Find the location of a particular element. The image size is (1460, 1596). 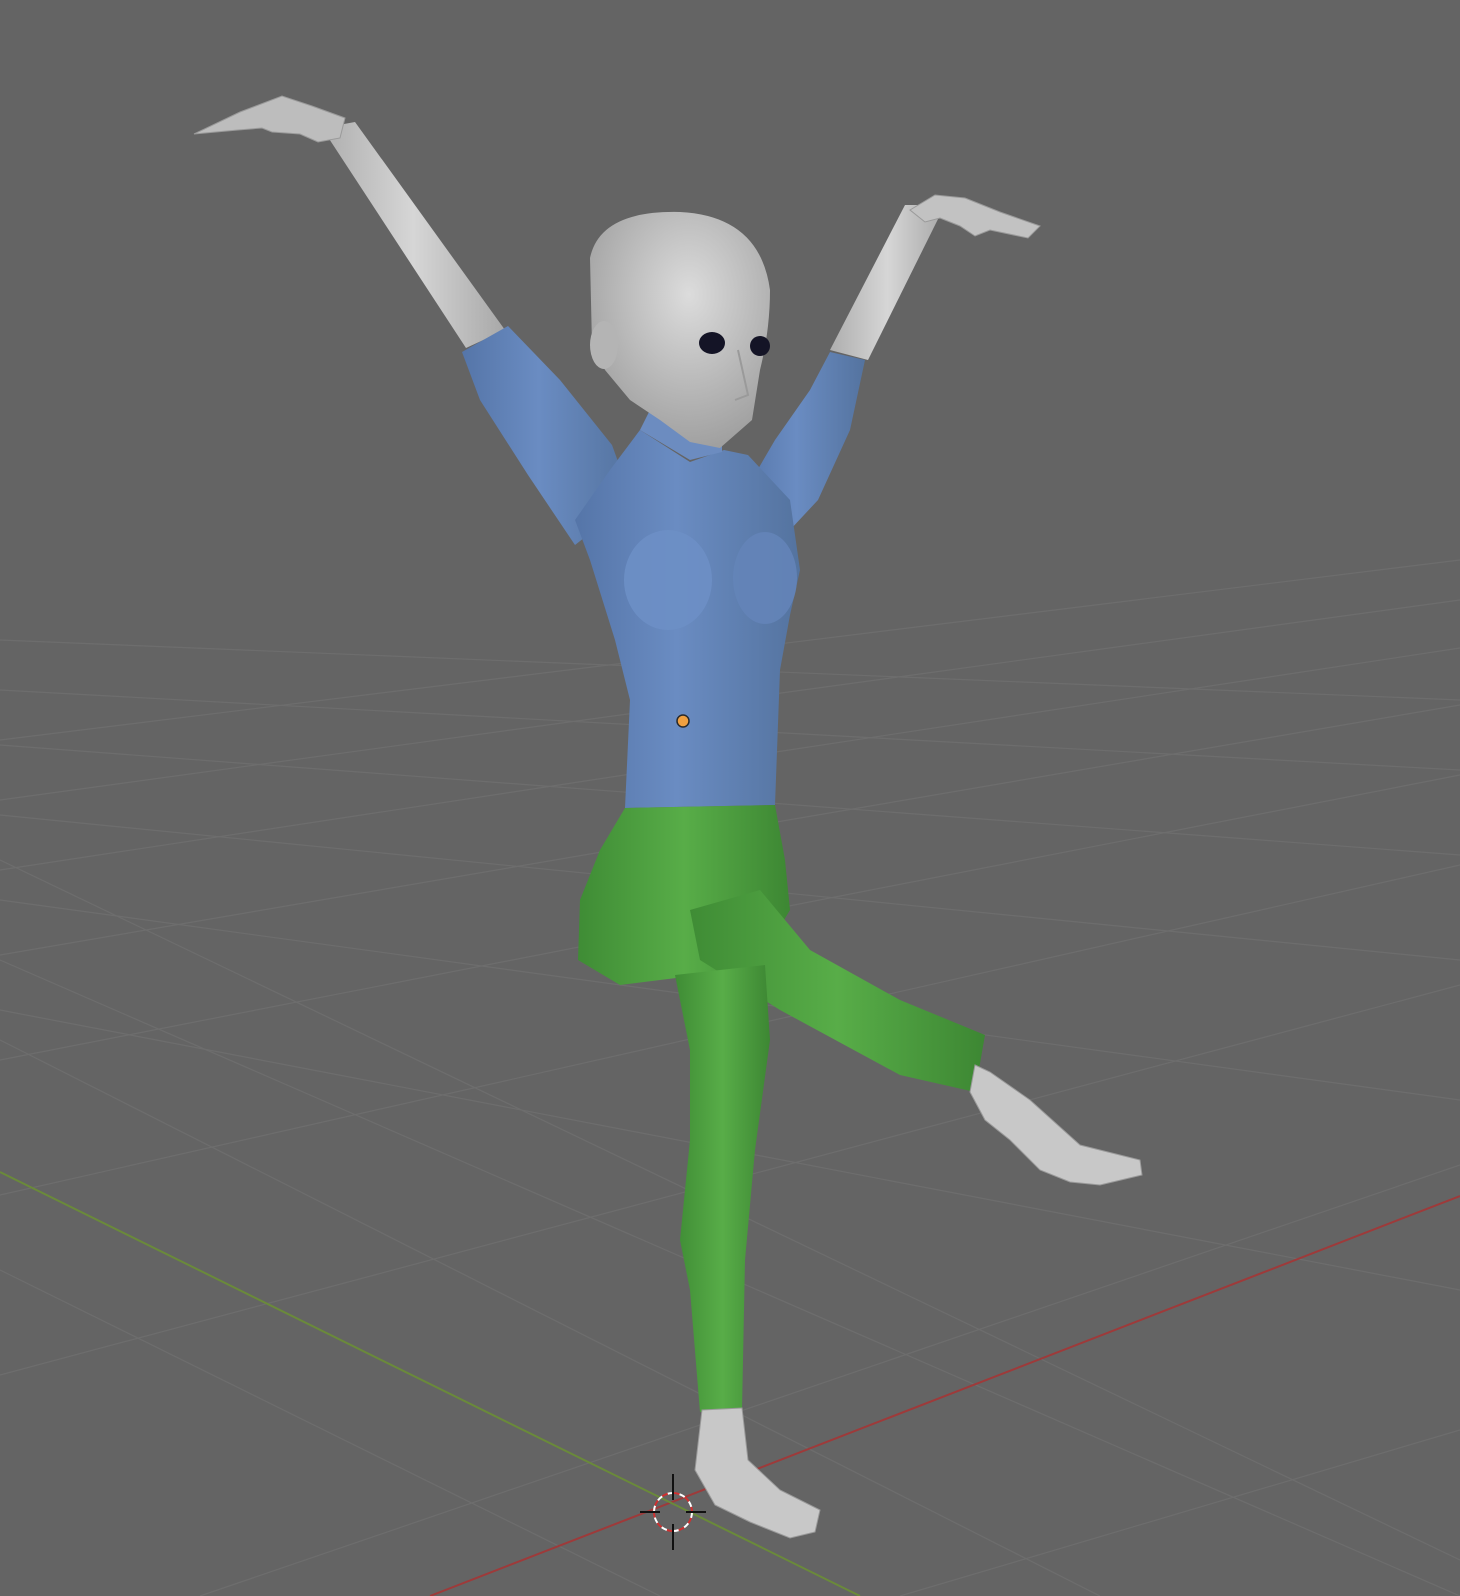

ear is located at coordinates (604, 345).